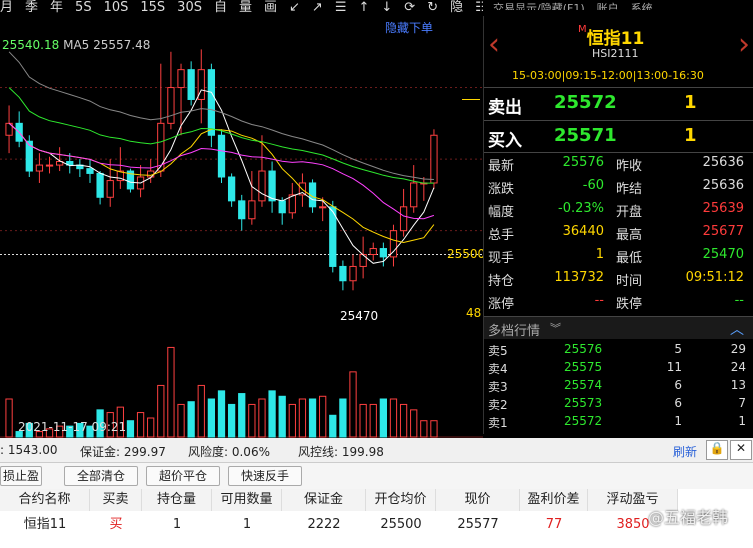 The width and height of the screenshot is (753, 548). Describe the element at coordinates (618, 103) in the screenshot. I see `sell-row: 卖出 25572 1` at that location.